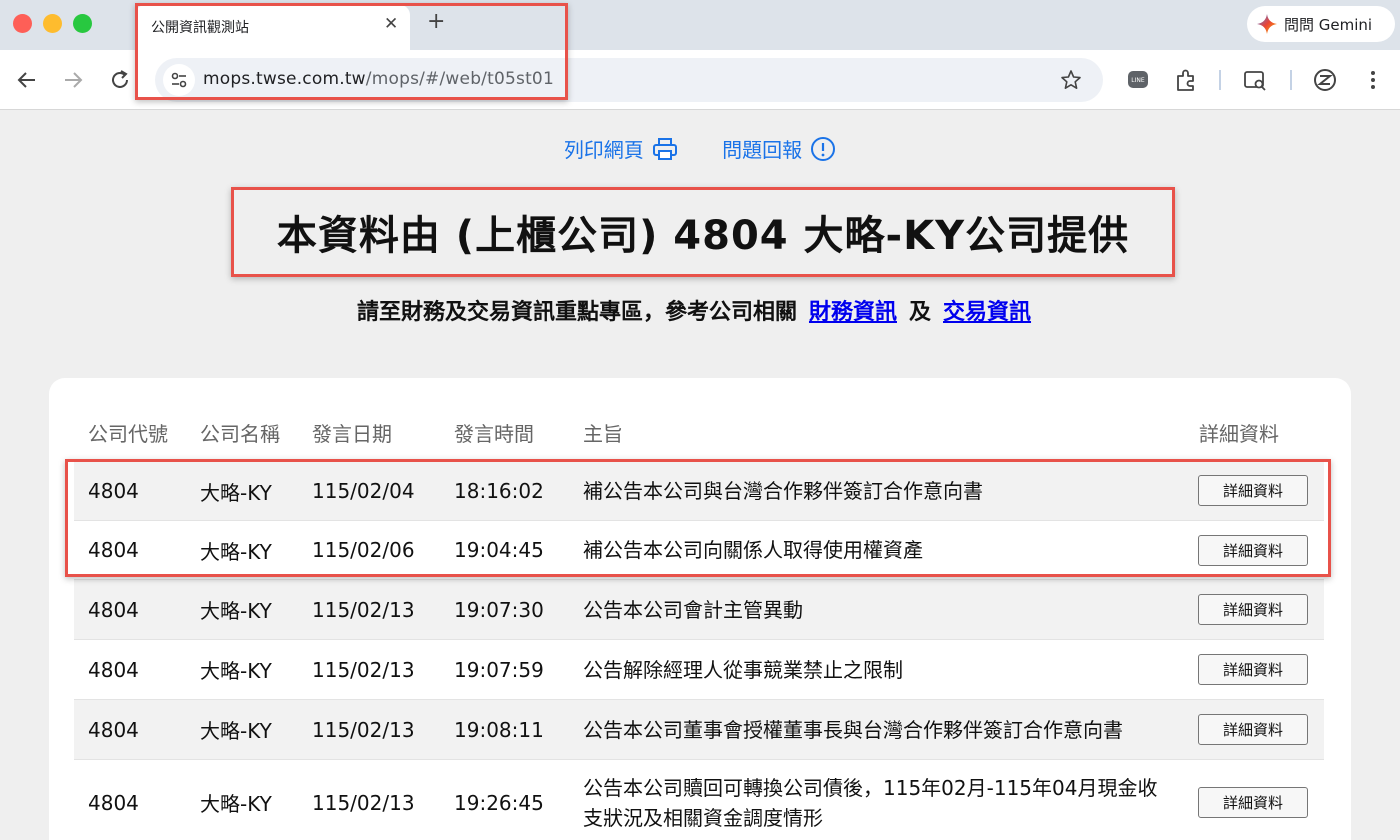  I want to click on cell-date: 115/02/06, so click(363, 550).